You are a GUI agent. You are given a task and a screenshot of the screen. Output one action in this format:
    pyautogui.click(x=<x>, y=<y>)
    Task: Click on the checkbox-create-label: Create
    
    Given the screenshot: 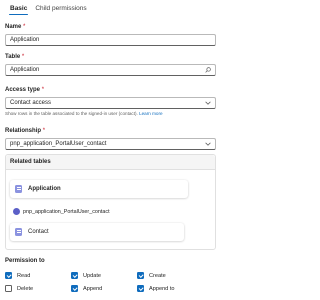 What is the action you would take?
    pyautogui.click(x=157, y=275)
    